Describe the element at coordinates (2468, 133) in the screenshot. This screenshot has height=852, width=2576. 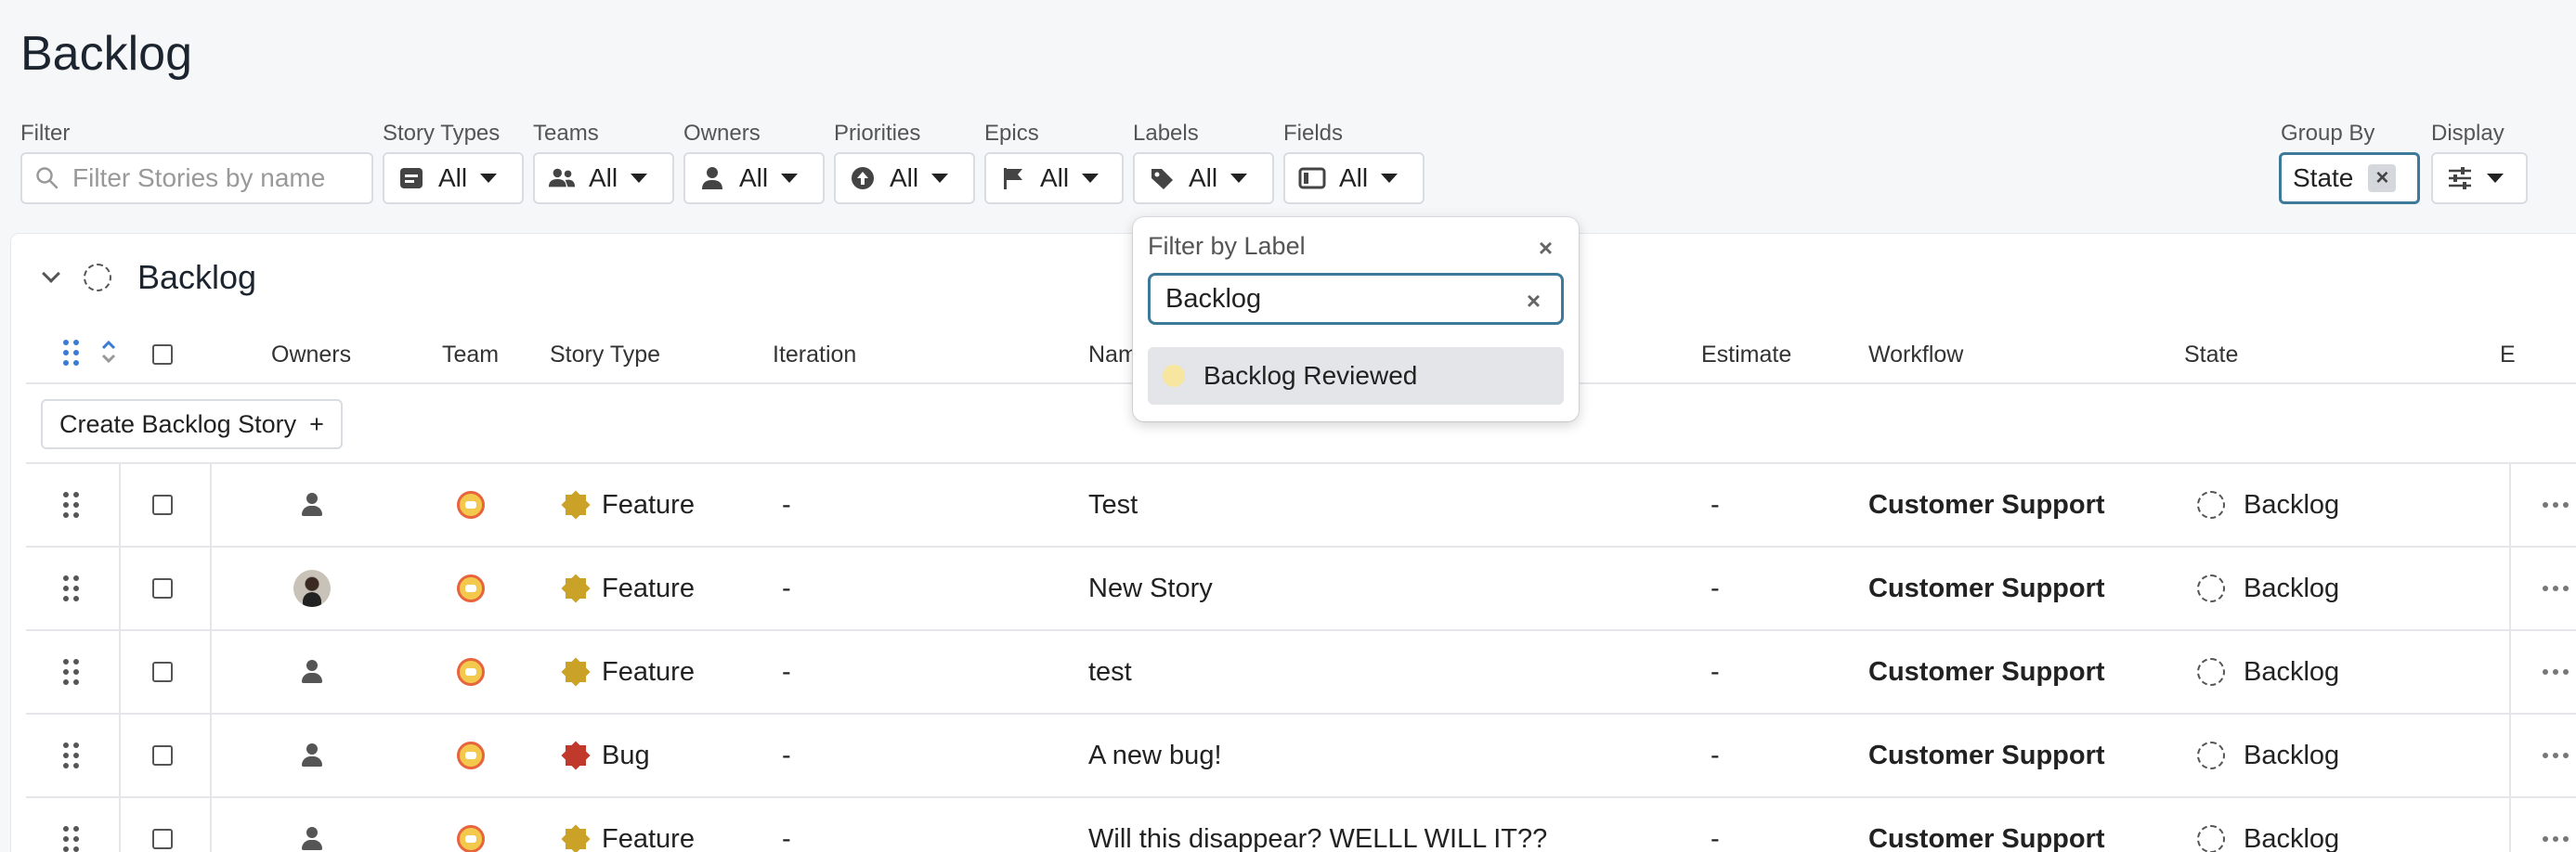
I see `display-label: Display` at that location.